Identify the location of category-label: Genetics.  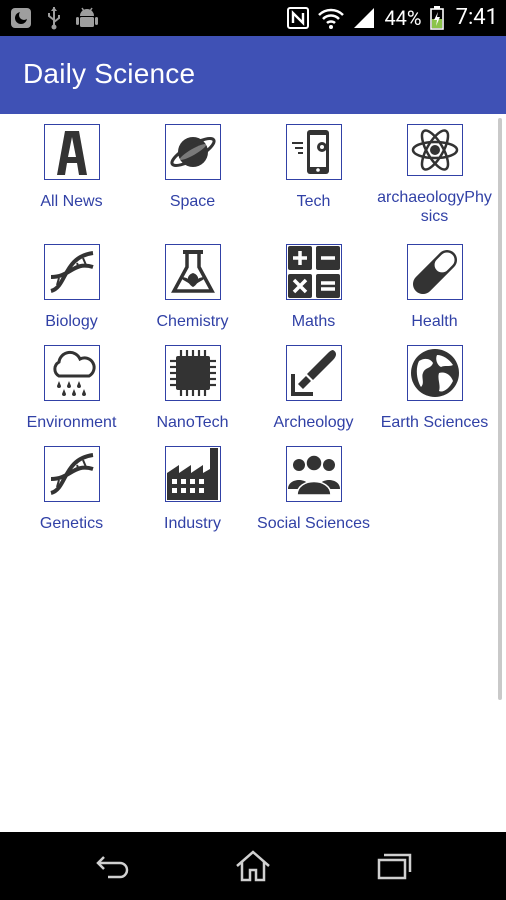
(71, 523).